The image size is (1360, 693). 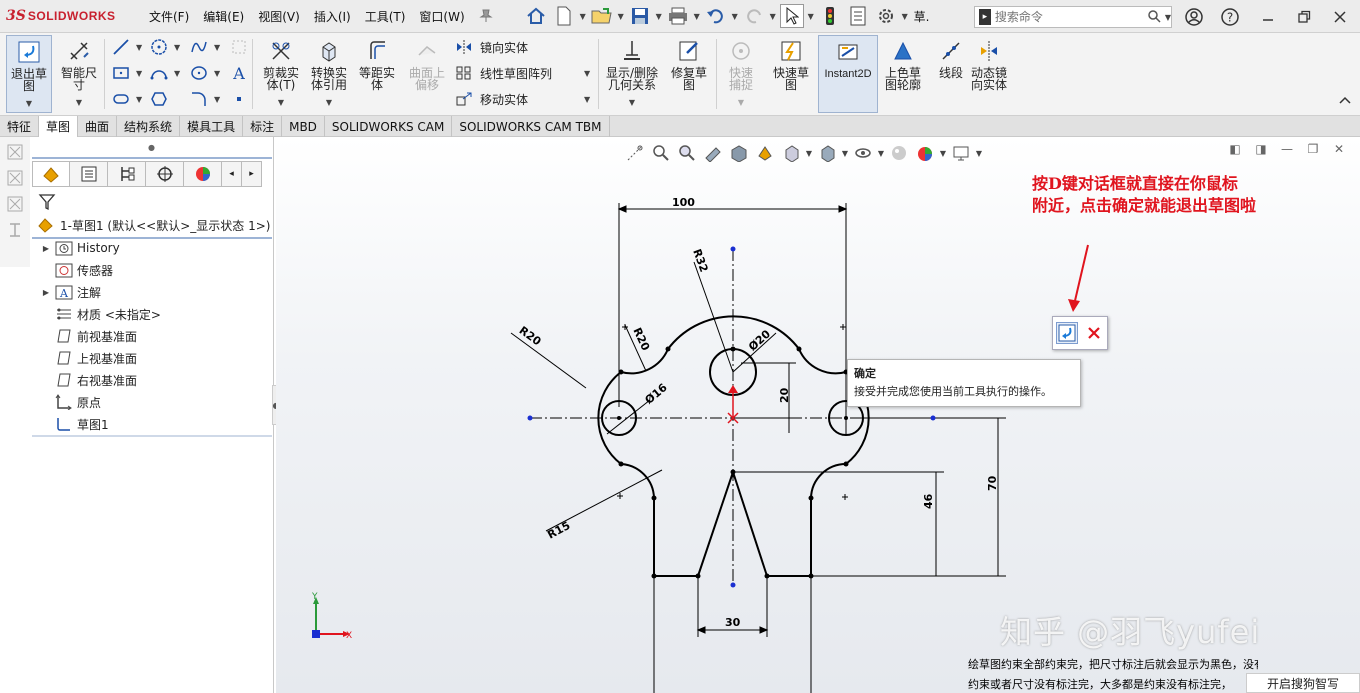 I want to click on user-account-icon, so click(x=1194, y=17).